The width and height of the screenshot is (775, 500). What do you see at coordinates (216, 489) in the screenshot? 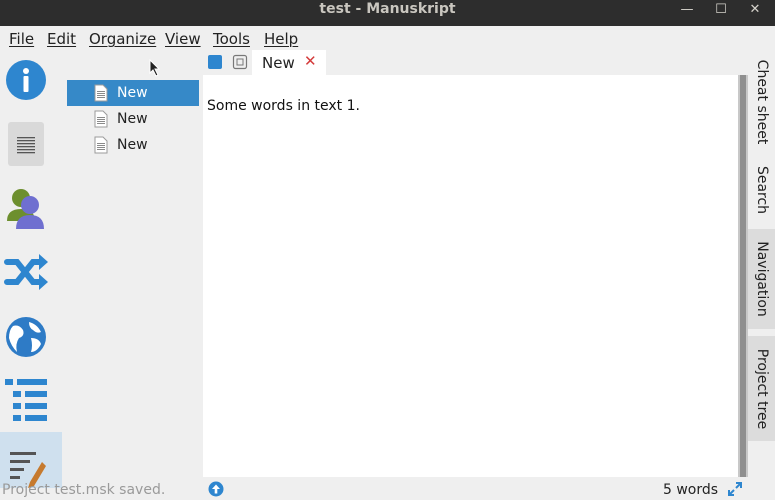
I see `progress-up-icon` at bounding box center [216, 489].